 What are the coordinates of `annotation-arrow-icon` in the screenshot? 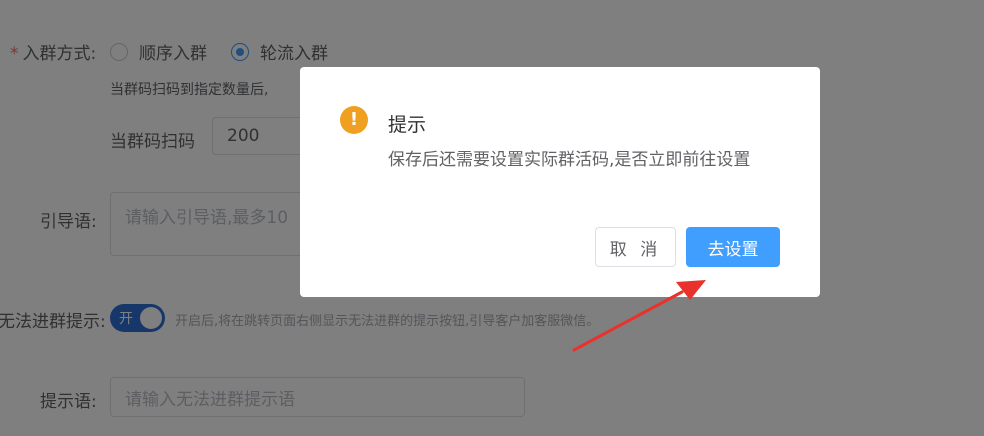 It's located at (639, 316).